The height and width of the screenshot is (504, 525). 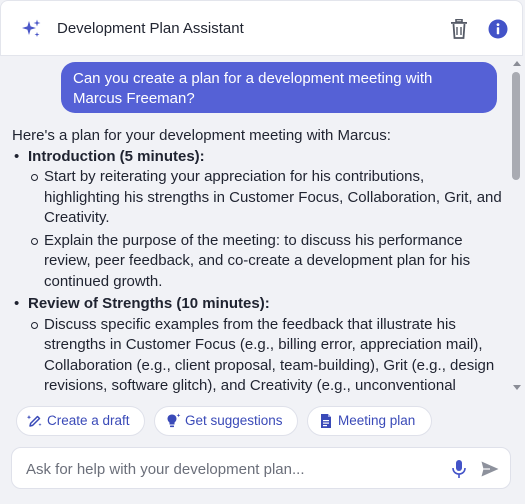 I want to click on composer, so click(x=261, y=468).